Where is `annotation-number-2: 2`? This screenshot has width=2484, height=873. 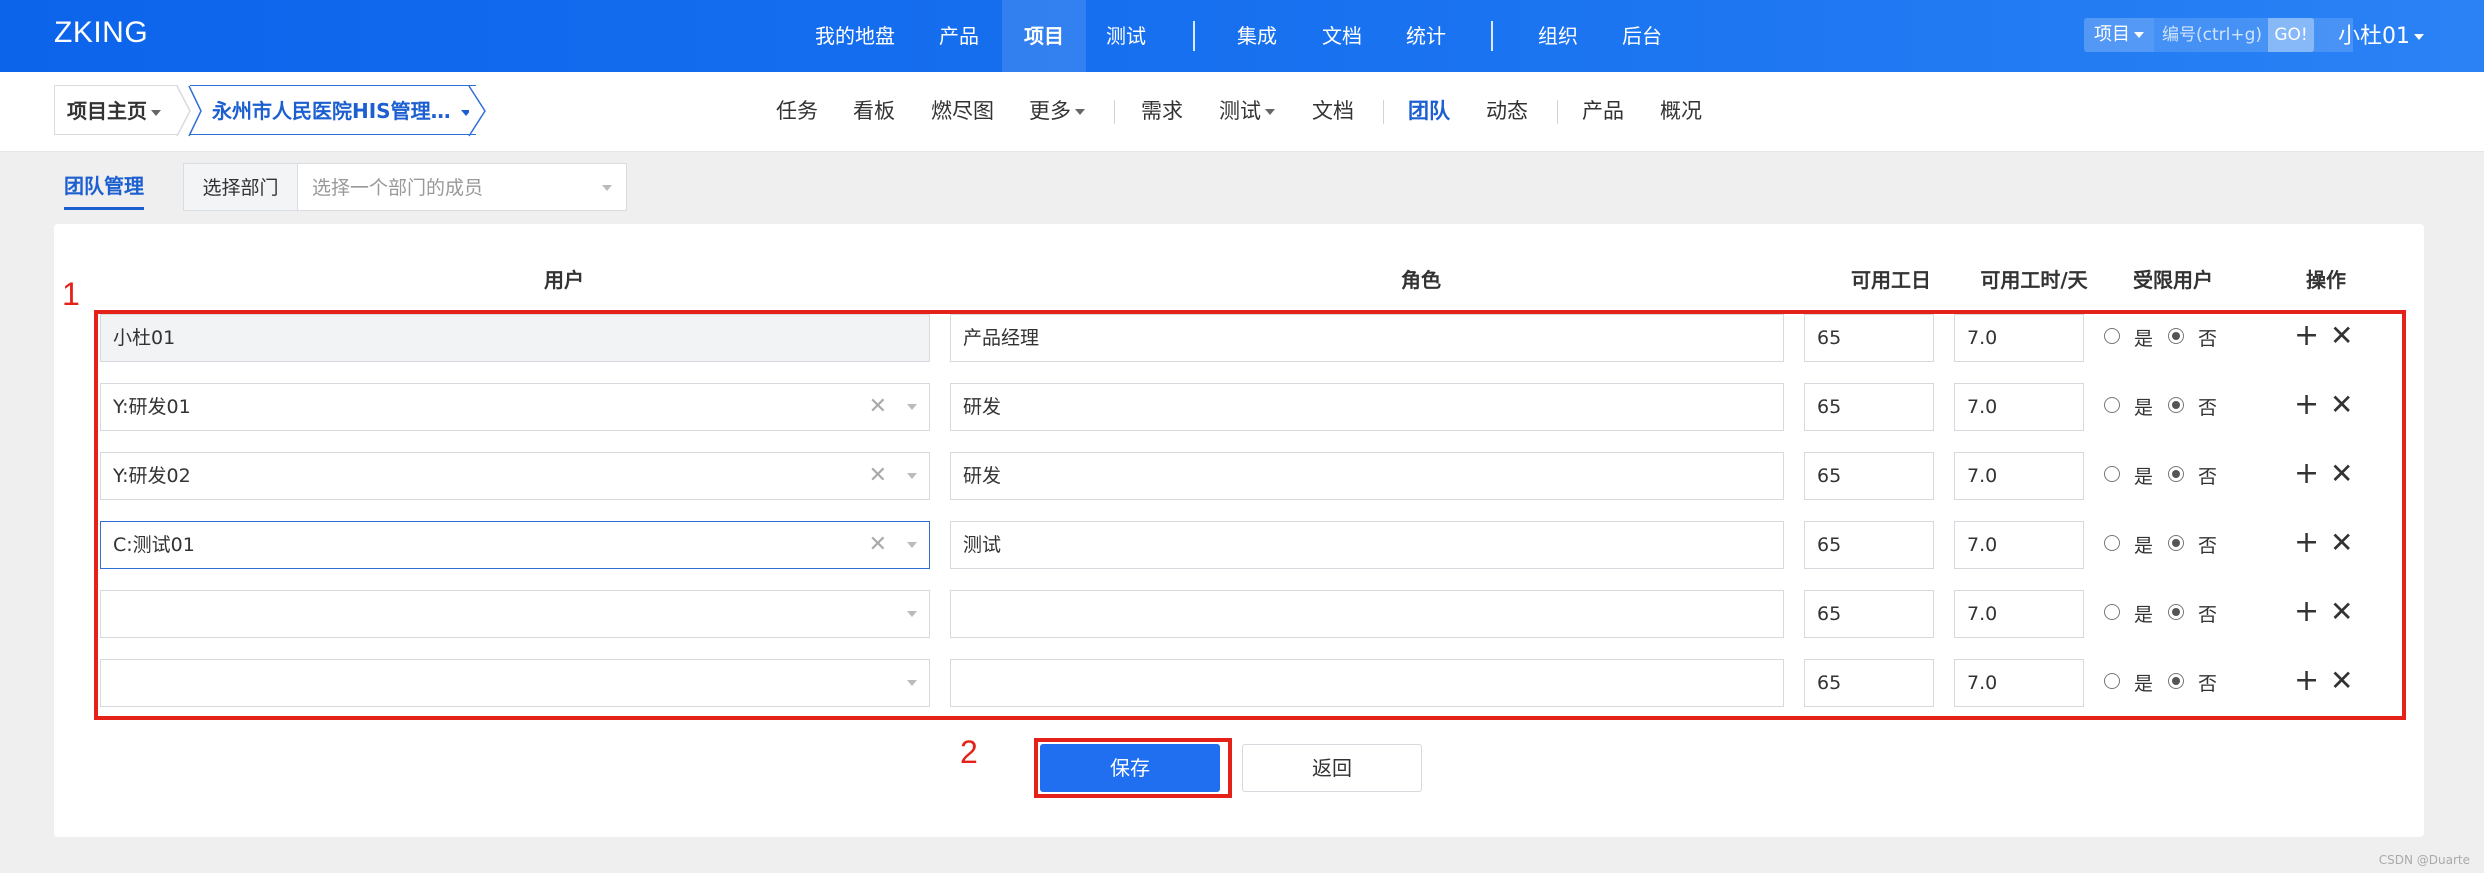 annotation-number-2: 2 is located at coordinates (969, 752).